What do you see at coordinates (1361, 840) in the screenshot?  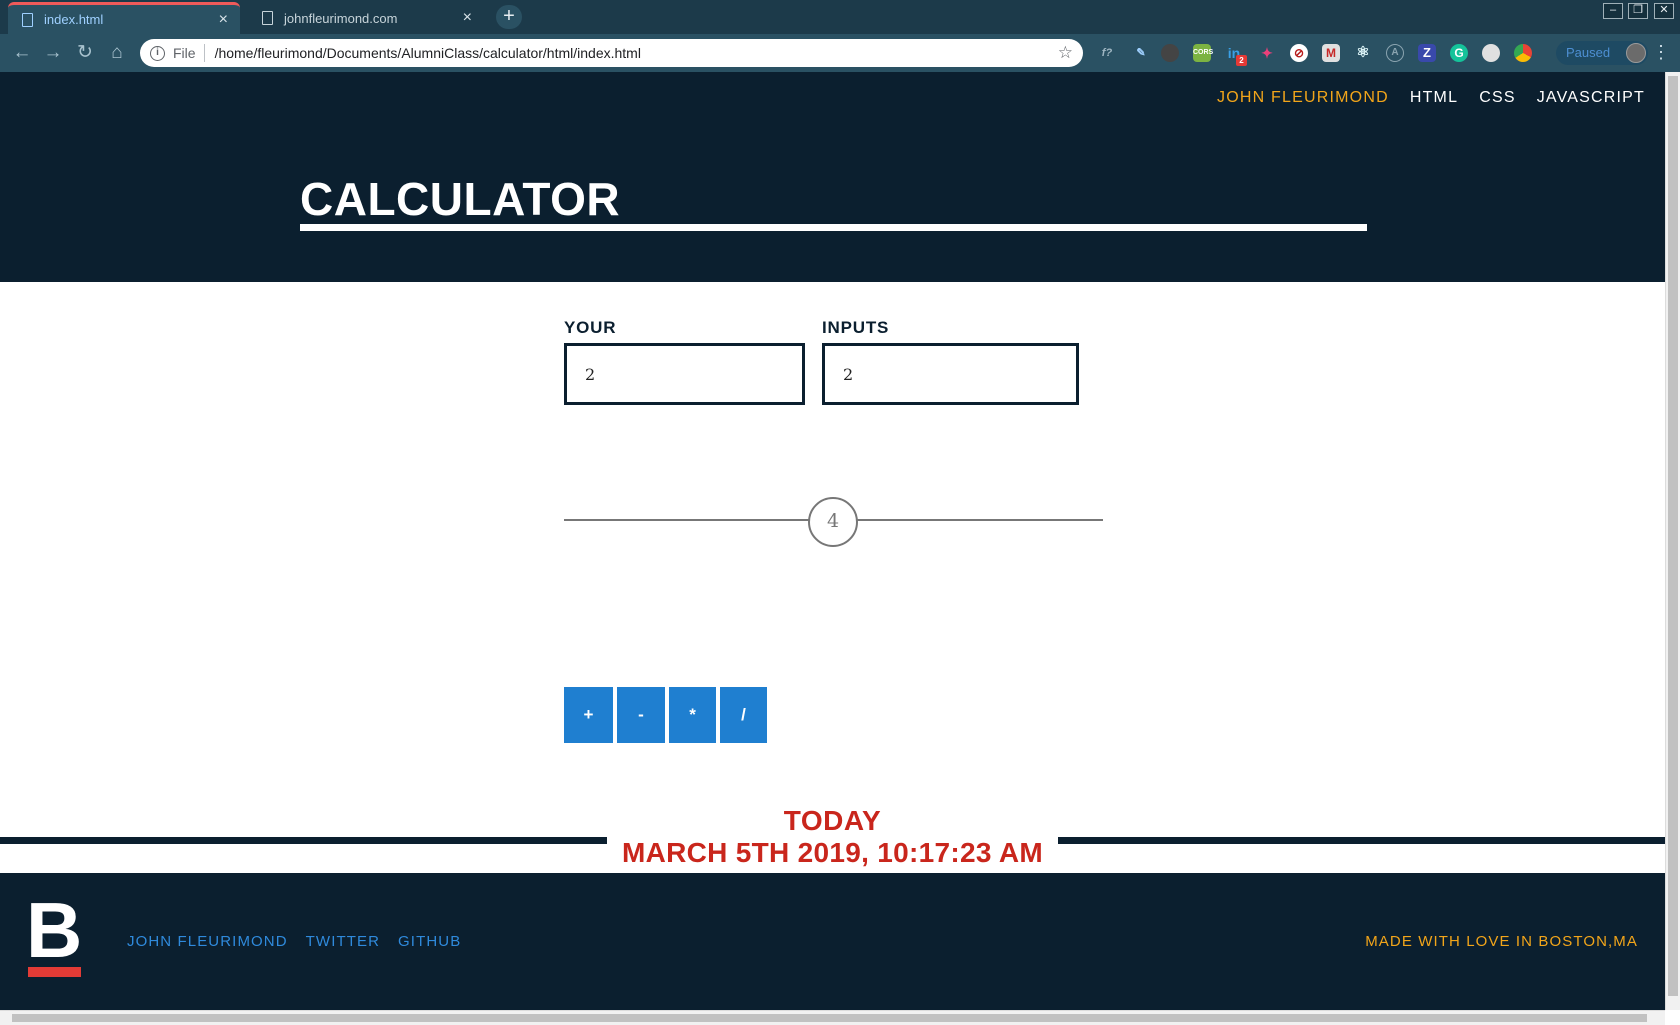 I see `date-divider-right` at bounding box center [1361, 840].